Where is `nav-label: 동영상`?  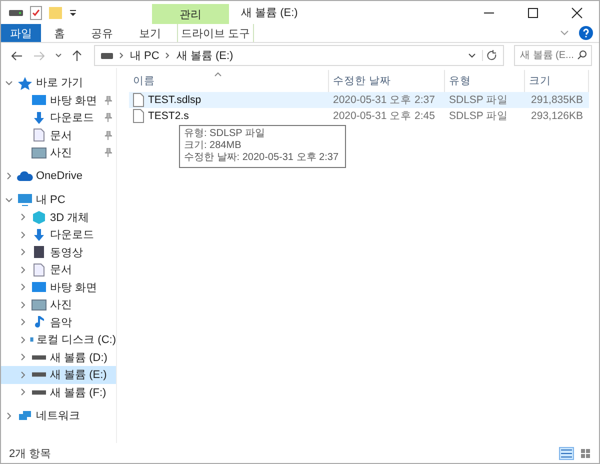 nav-label: 동영상 is located at coordinates (66, 253).